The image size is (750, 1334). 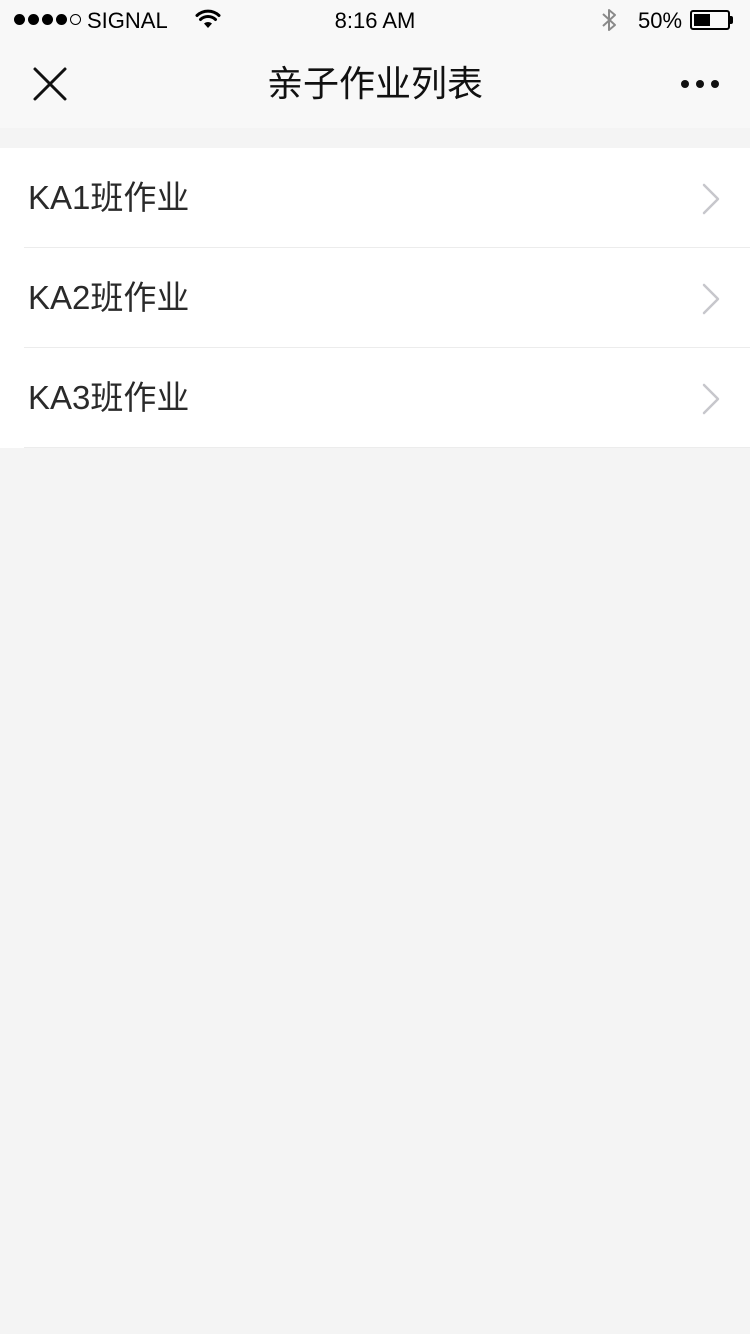 What do you see at coordinates (685, 84) in the screenshot?
I see `more-dots-icon` at bounding box center [685, 84].